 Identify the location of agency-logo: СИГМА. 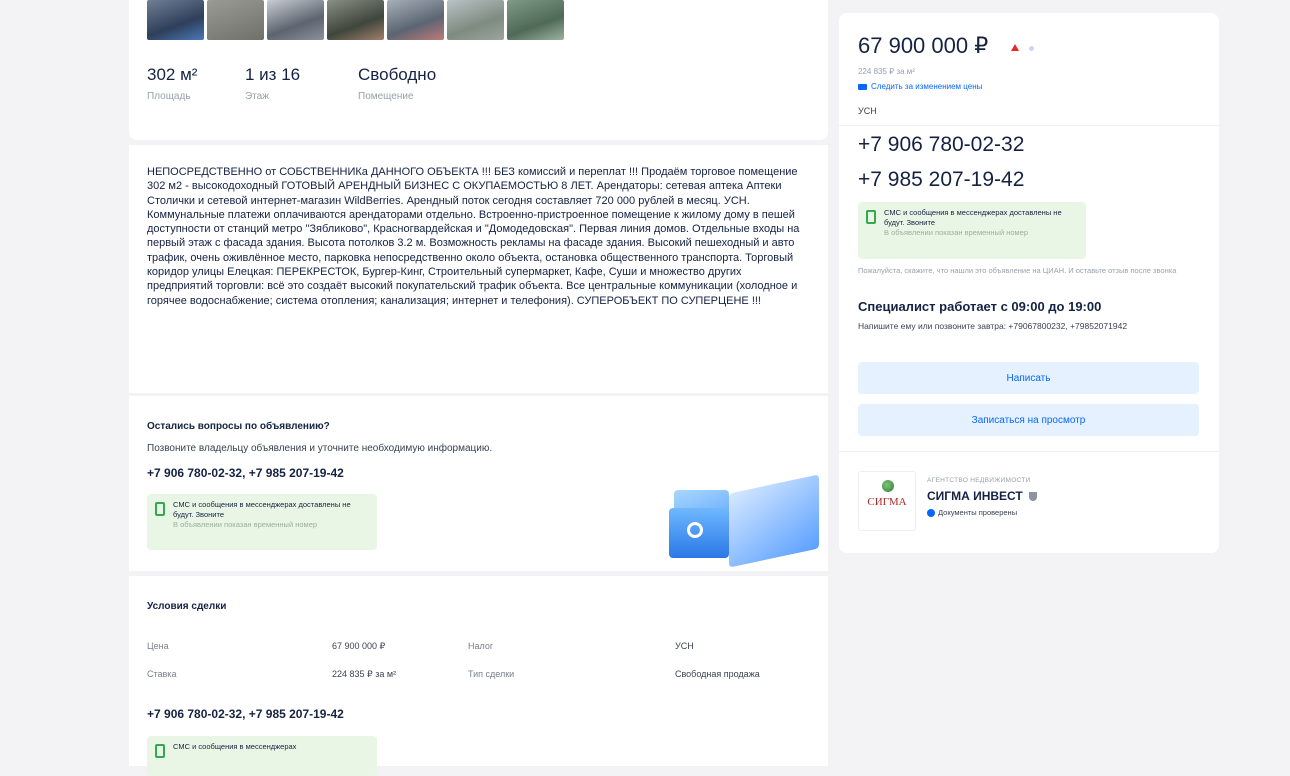
(887, 501).